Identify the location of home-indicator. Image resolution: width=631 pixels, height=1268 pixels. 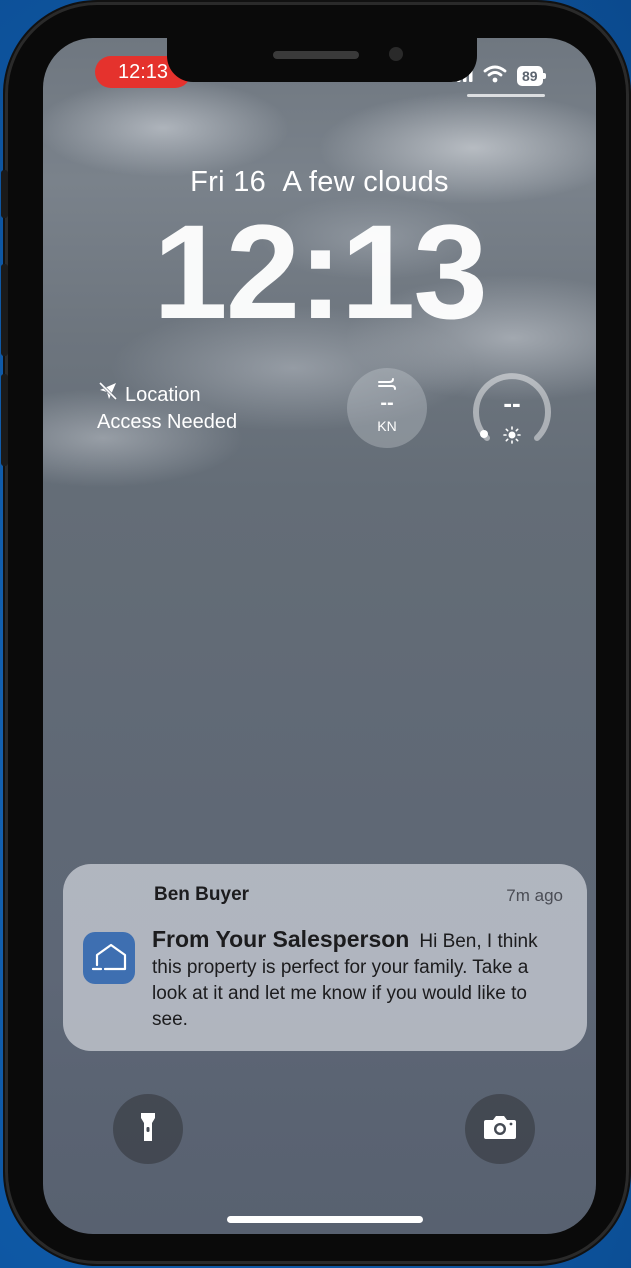
(325, 1219).